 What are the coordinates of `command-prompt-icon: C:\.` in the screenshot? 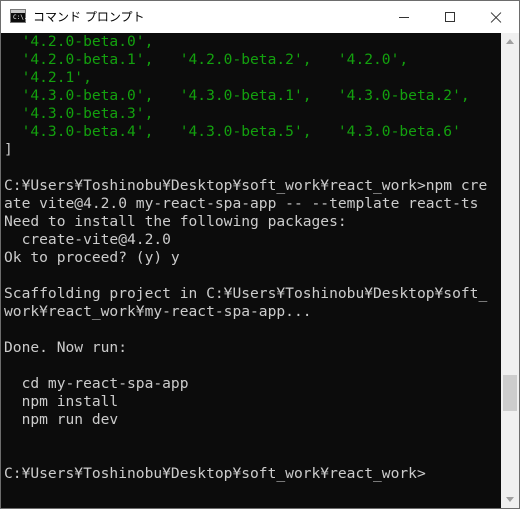 It's located at (19, 16).